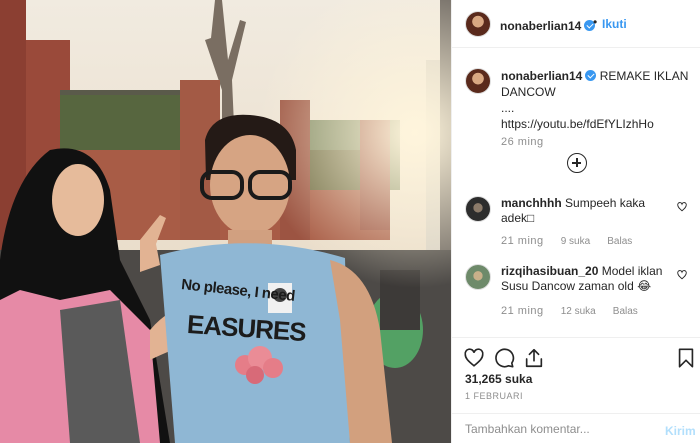 This screenshot has height=443, width=700. I want to click on heart-icon, so click(474, 358).